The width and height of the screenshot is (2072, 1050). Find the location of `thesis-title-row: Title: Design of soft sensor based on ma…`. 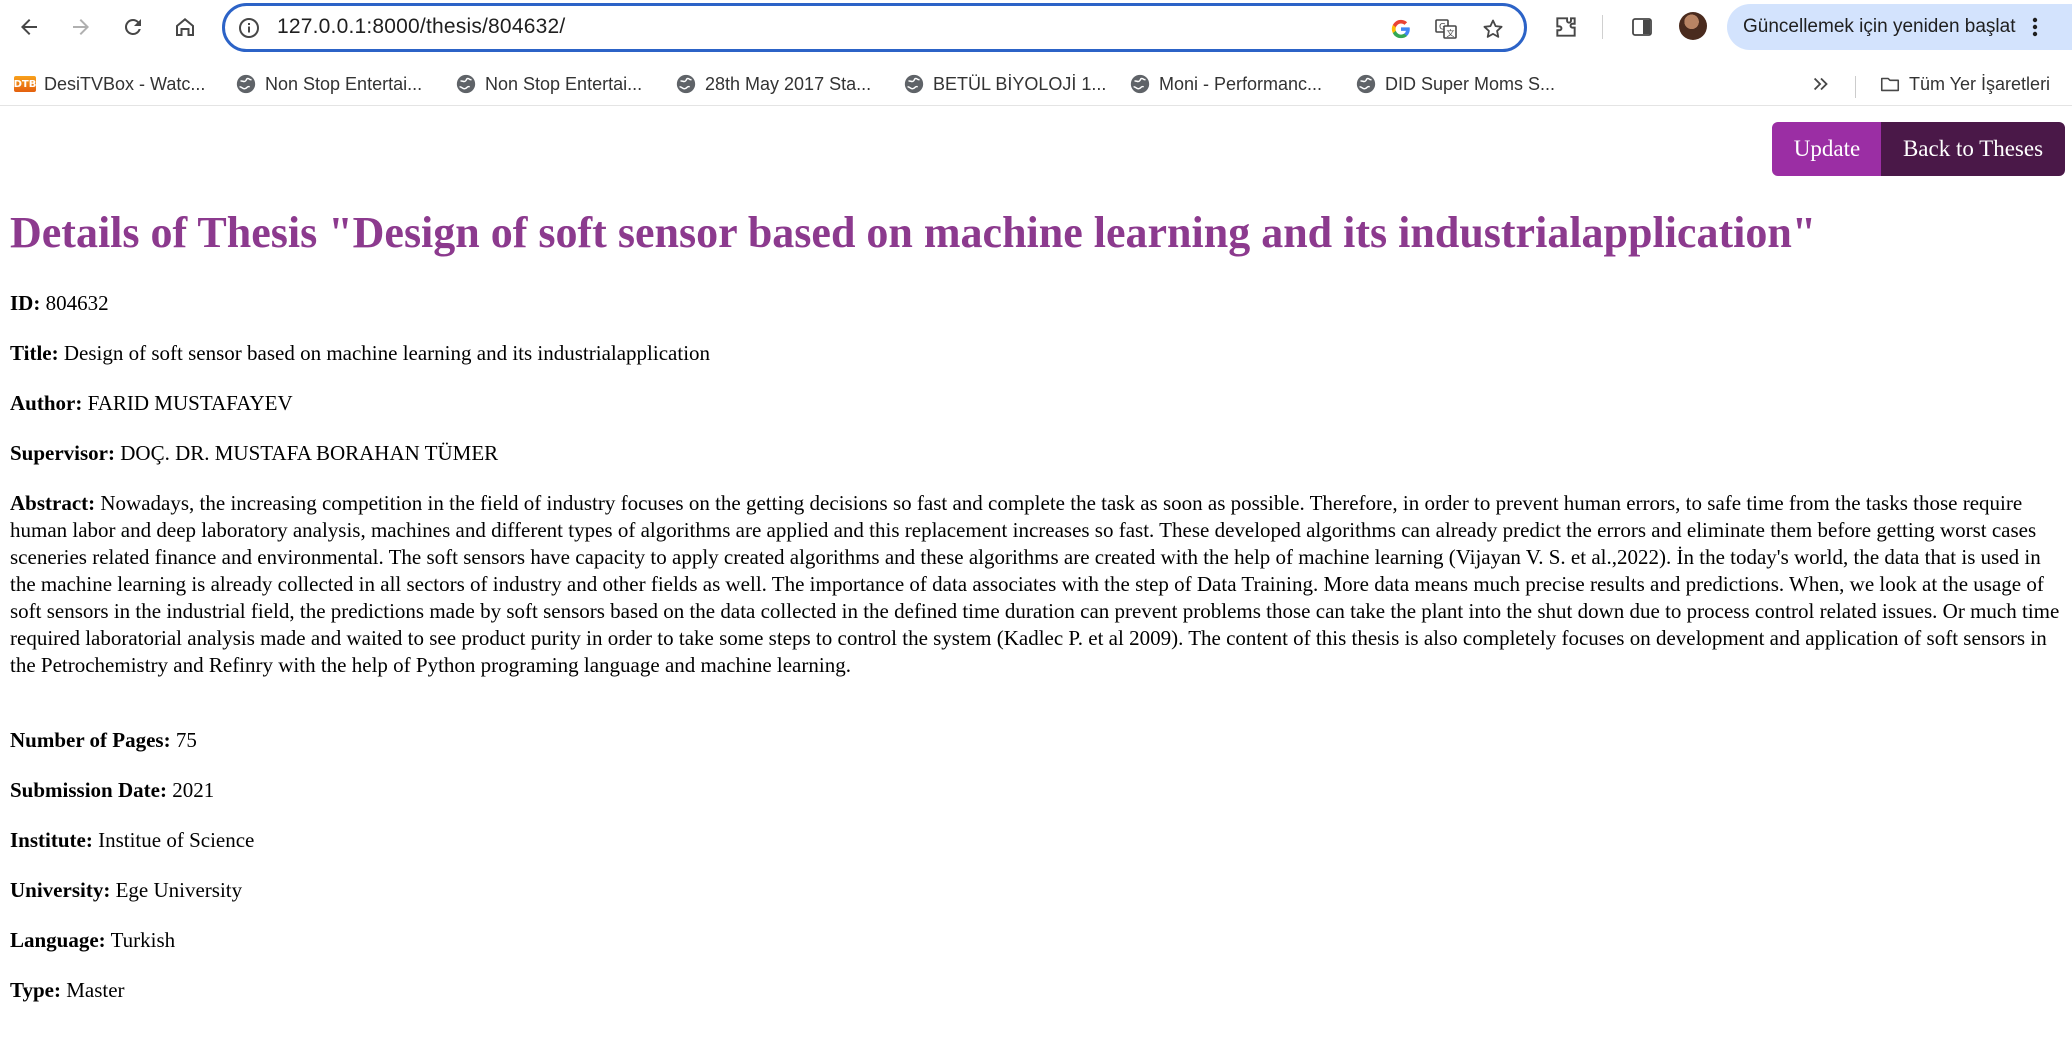

thesis-title-row: Title: Design of soft sensor based on ma… is located at coordinates (360, 353).